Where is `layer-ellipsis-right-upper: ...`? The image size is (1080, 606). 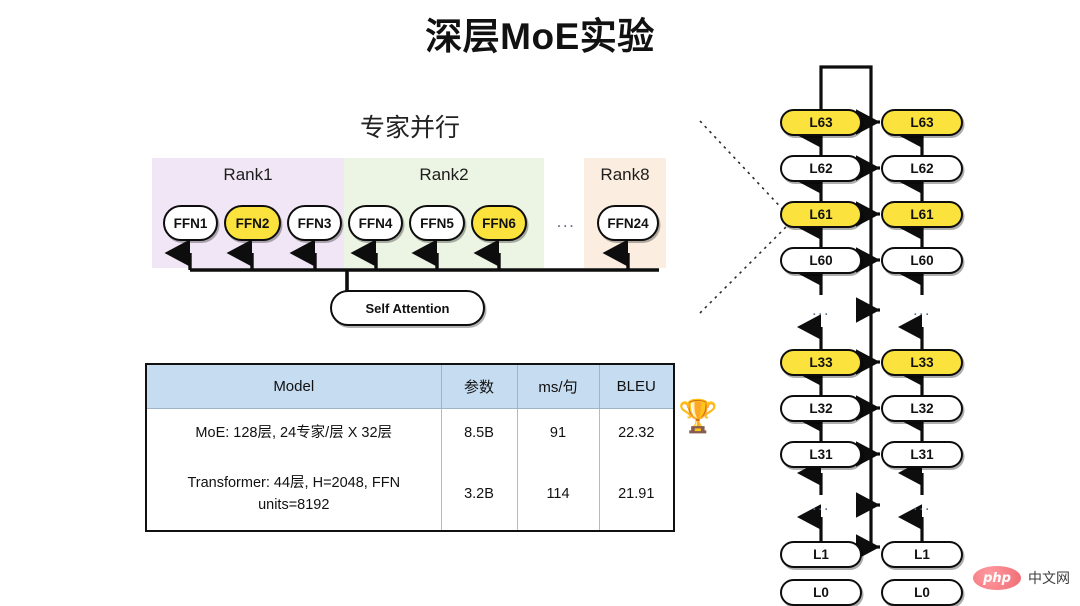
layer-ellipsis-right-upper: ... is located at coordinates (922, 310).